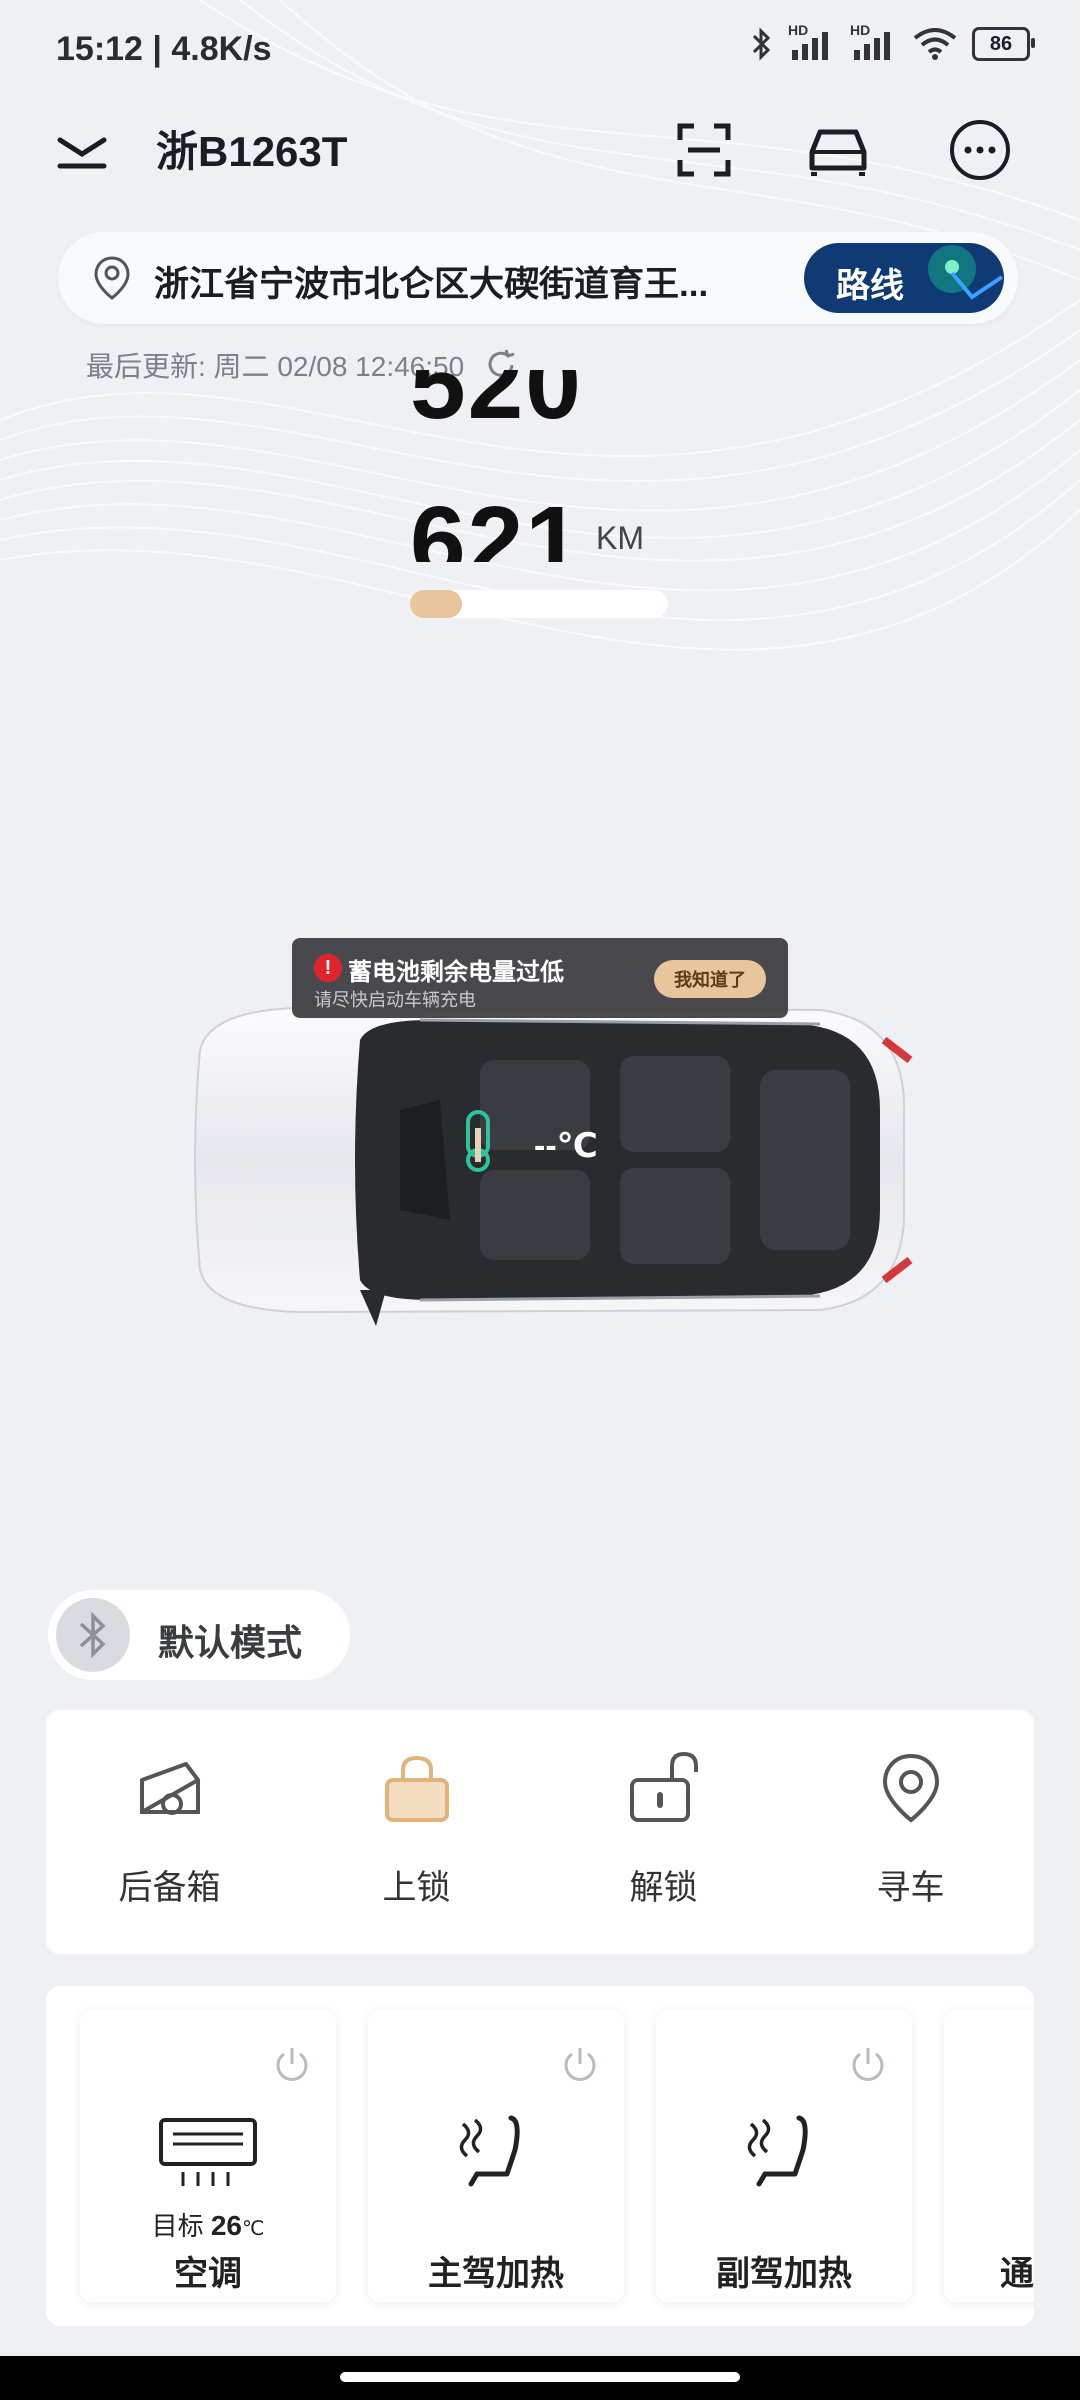 The width and height of the screenshot is (1080, 2400). What do you see at coordinates (910, 1788) in the screenshot?
I see `locate-car-icon` at bounding box center [910, 1788].